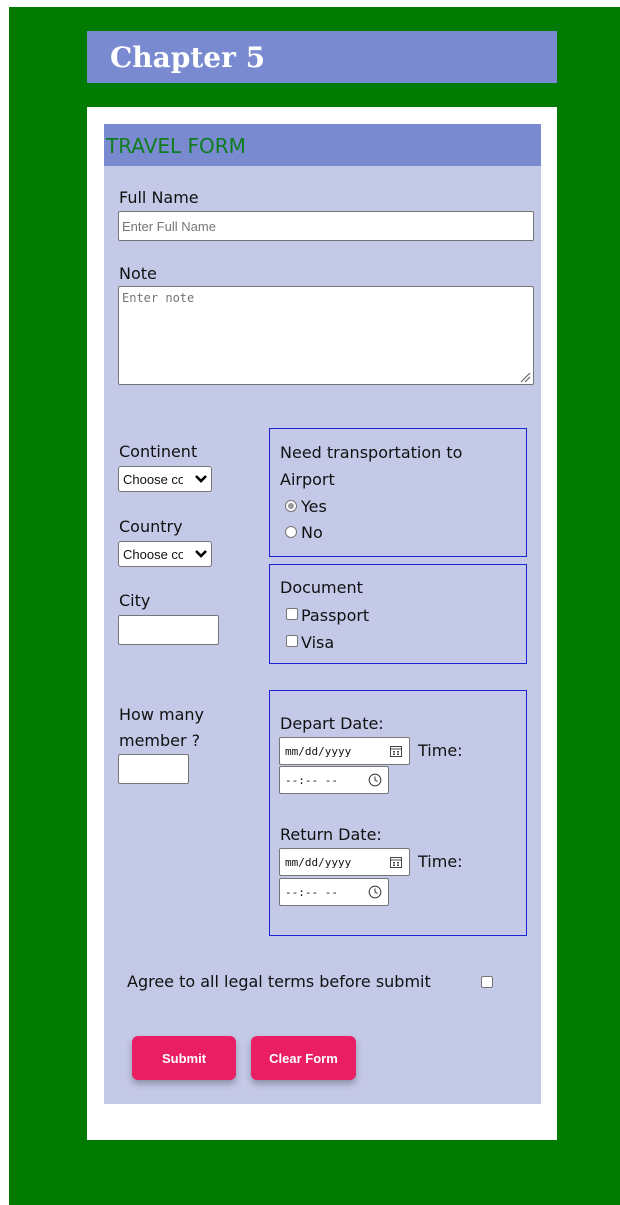 The height and width of the screenshot is (1205, 620). What do you see at coordinates (188, 57) in the screenshot?
I see `chapter-title: Chapter 5` at bounding box center [188, 57].